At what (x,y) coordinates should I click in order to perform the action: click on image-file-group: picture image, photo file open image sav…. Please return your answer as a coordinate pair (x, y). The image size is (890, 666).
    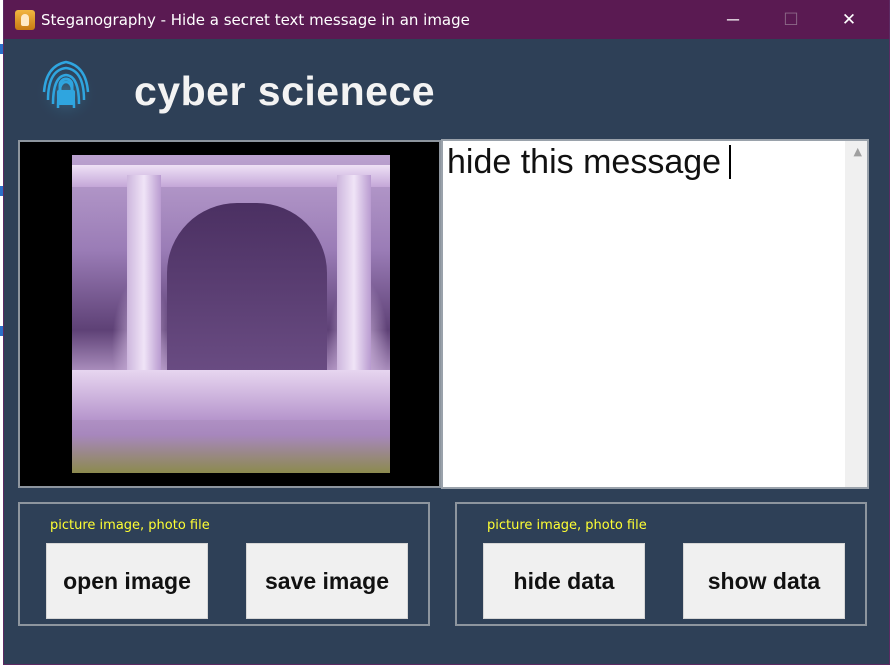
    Looking at the image, I should click on (224, 564).